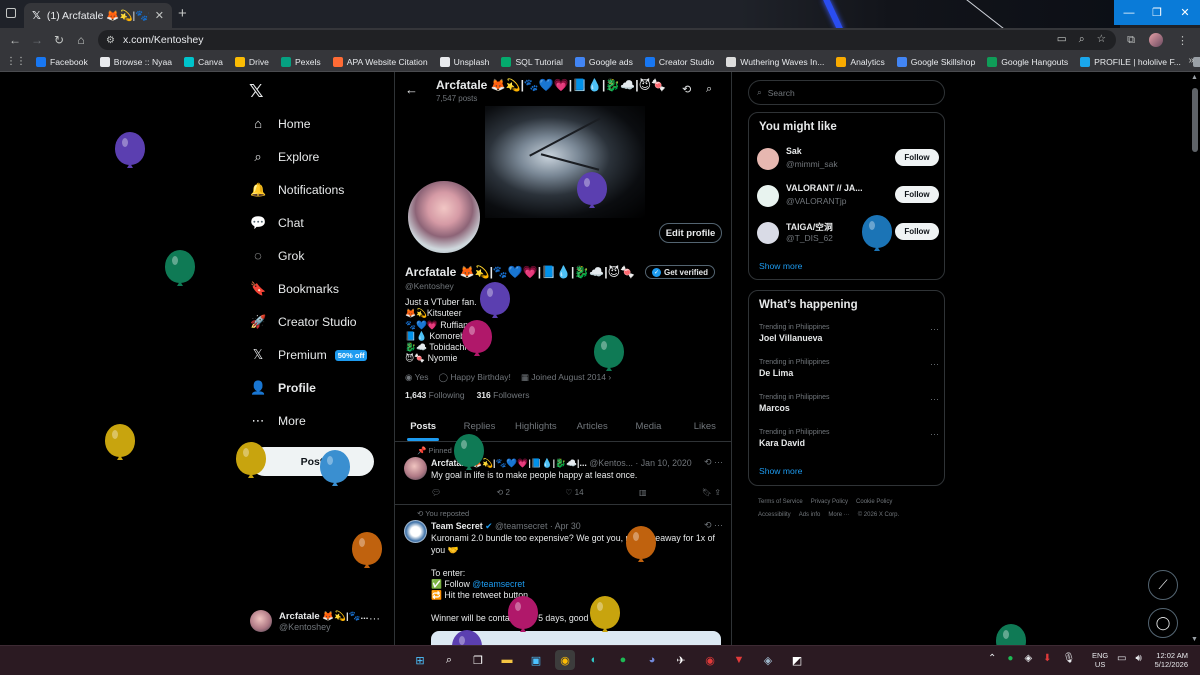  What do you see at coordinates (531, 61) in the screenshot?
I see `bookmark-item: SQL Tutorial` at bounding box center [531, 61].